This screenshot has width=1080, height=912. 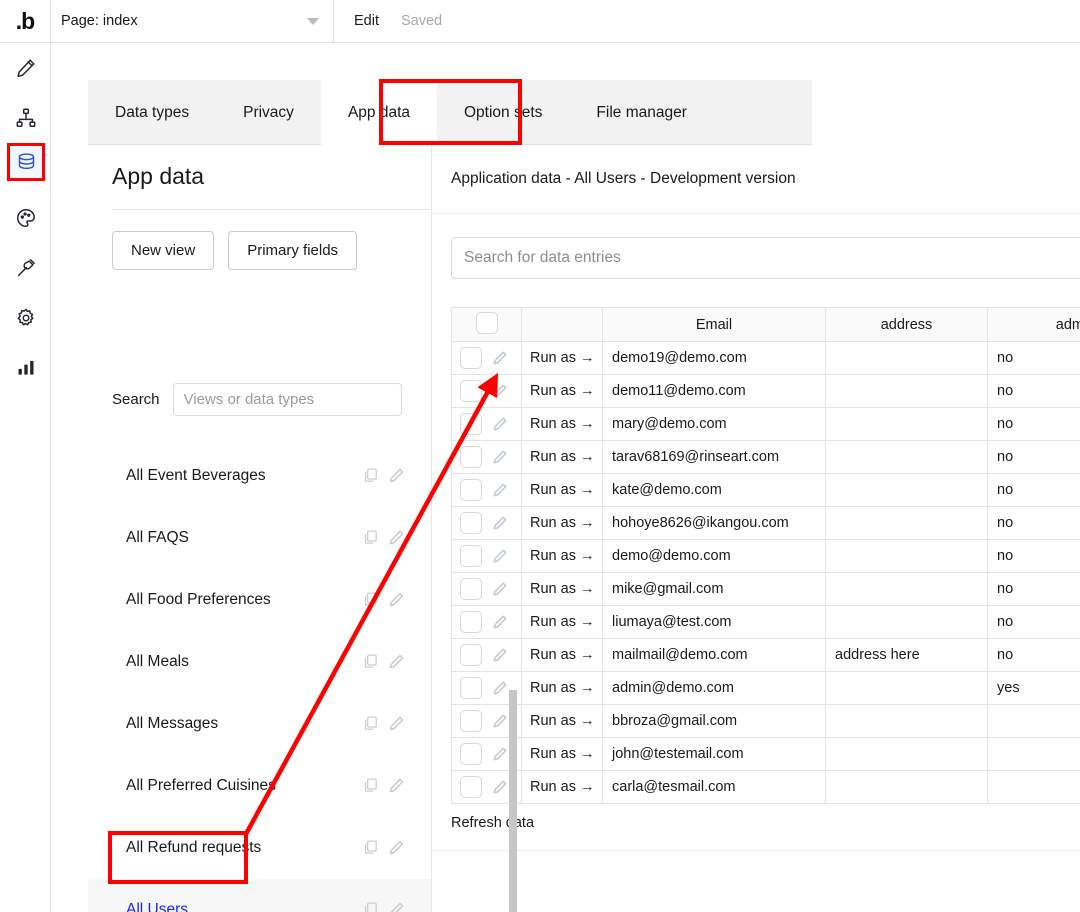 I want to click on row-email-cell: demo11@demo.com, so click(x=714, y=391).